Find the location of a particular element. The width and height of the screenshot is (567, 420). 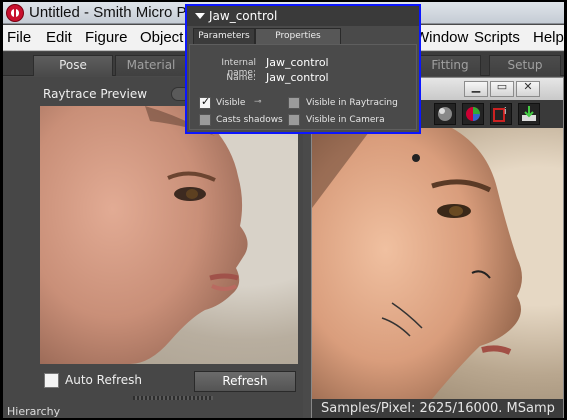

panel-splitter-handle is located at coordinates (173, 398).